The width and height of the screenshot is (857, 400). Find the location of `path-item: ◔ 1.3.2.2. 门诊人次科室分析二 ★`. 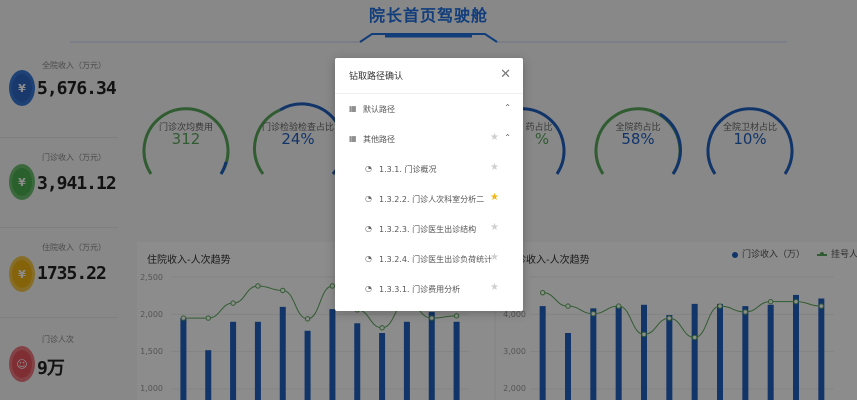

path-item: ◔ 1.3.2.2. 门诊人次科室分析二 ★ is located at coordinates (429, 199).